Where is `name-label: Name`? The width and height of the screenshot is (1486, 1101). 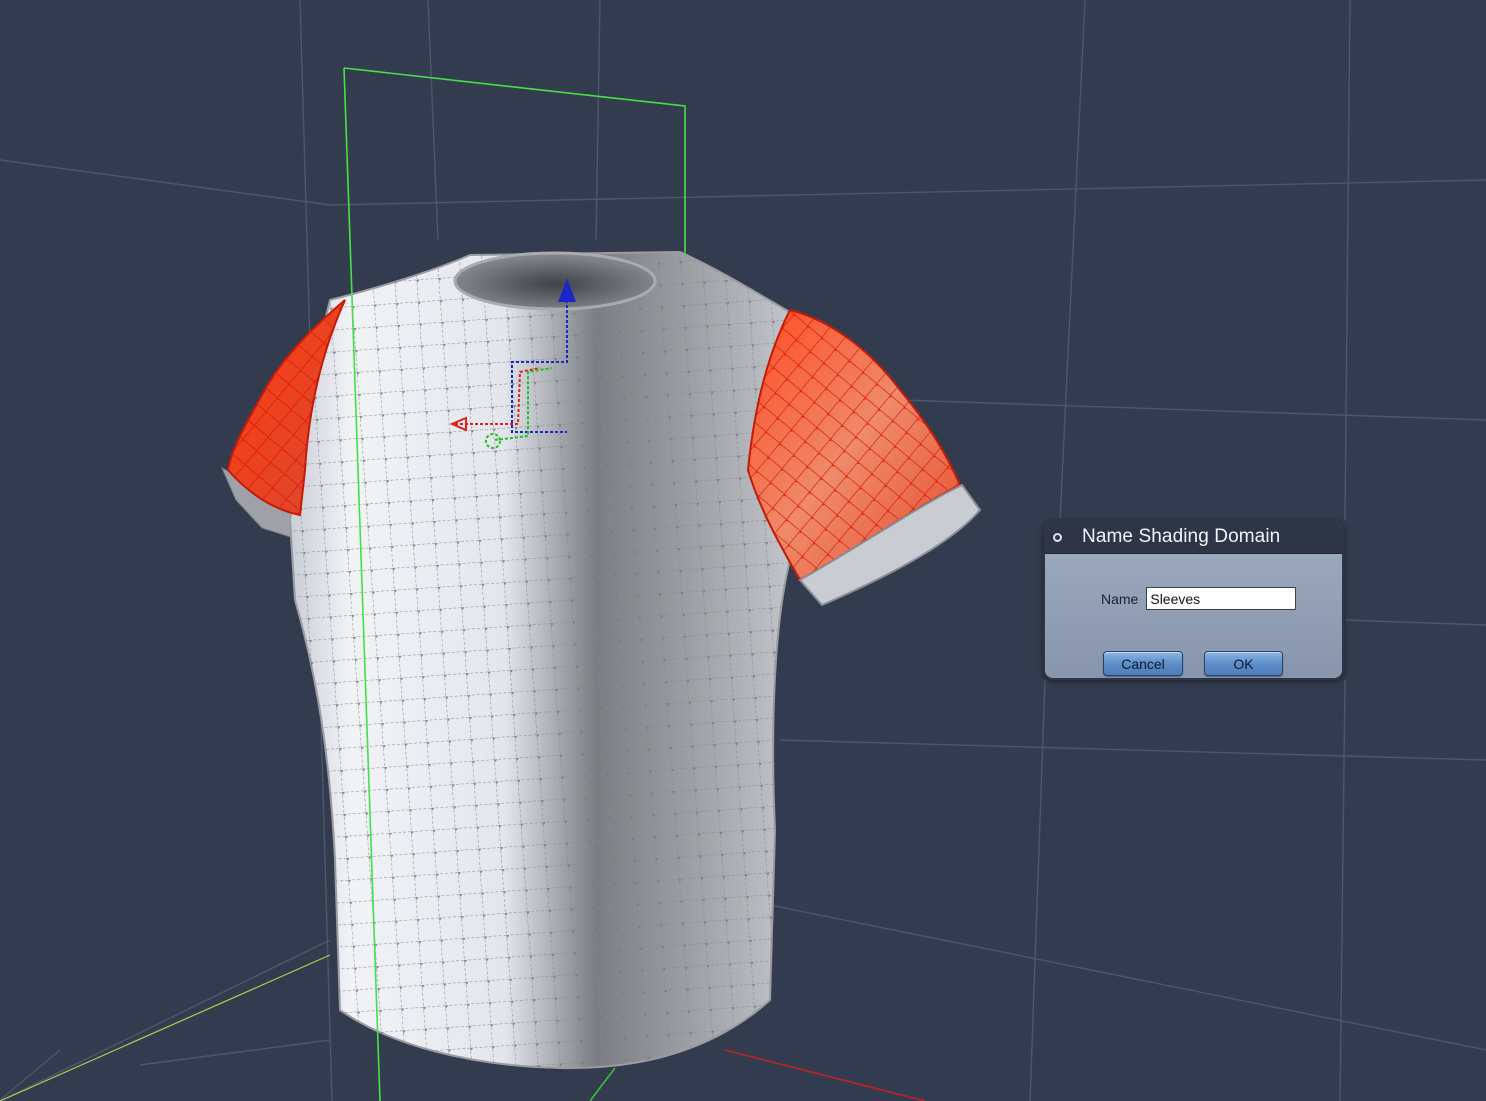 name-label: Name is located at coordinates (1120, 598).